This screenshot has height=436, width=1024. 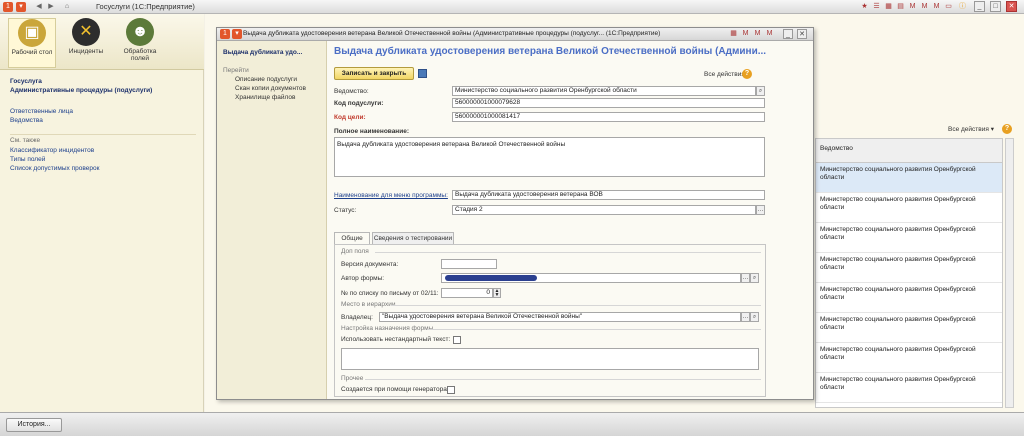 I want to click on memory-minus-icon: M, so click(x=936, y=7).